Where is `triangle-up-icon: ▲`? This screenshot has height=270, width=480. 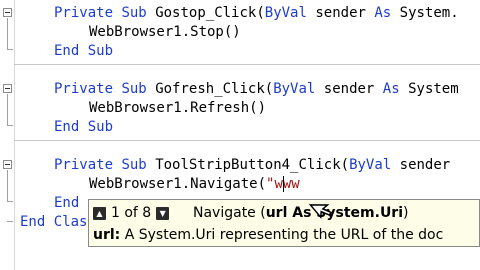
triangle-up-icon: ▲ is located at coordinates (99, 213).